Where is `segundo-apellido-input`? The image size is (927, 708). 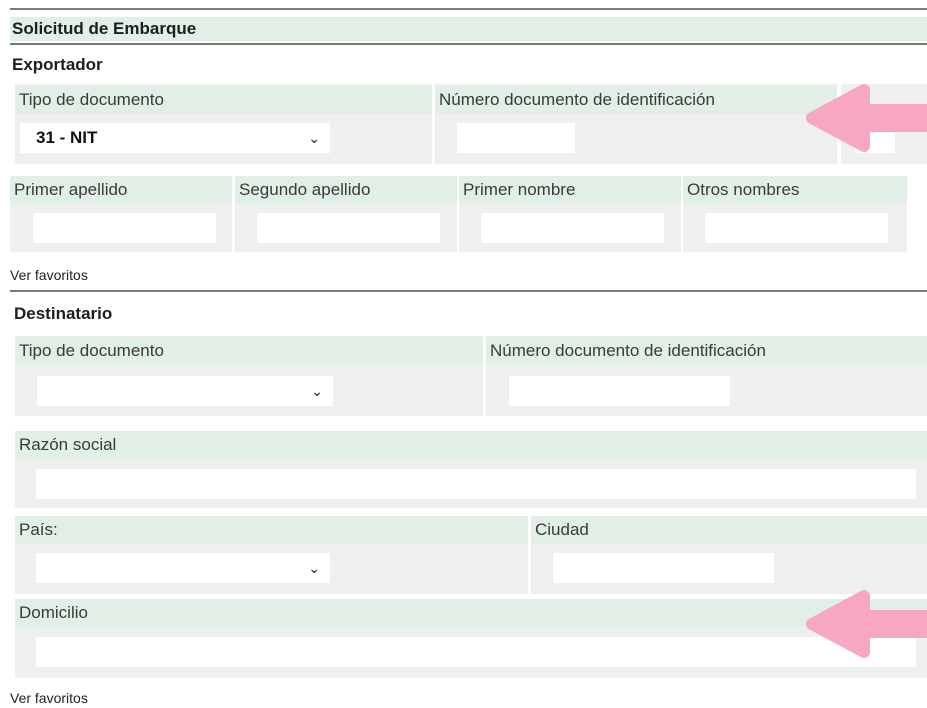
segundo-apellido-input is located at coordinates (348, 228).